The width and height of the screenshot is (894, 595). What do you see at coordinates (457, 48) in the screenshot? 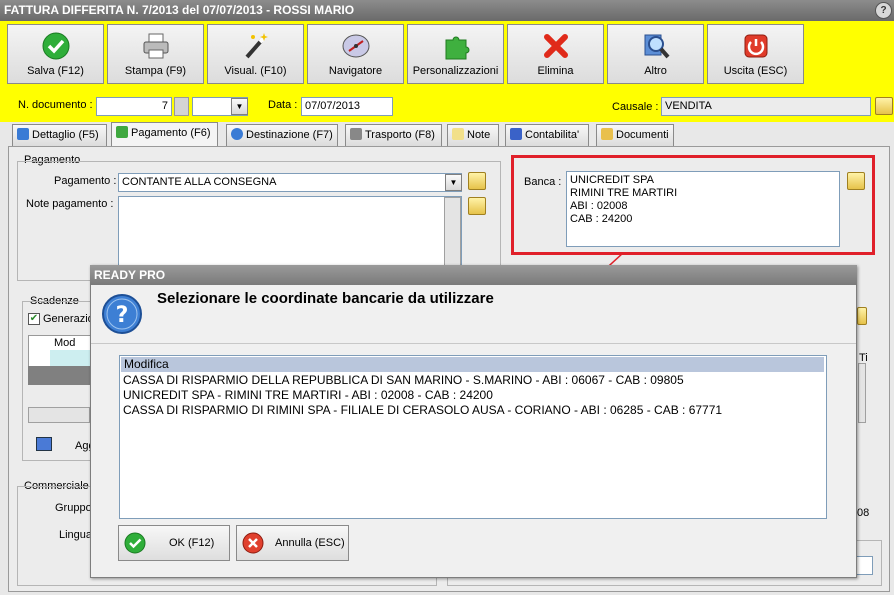
I see `puzzle-icon` at bounding box center [457, 48].